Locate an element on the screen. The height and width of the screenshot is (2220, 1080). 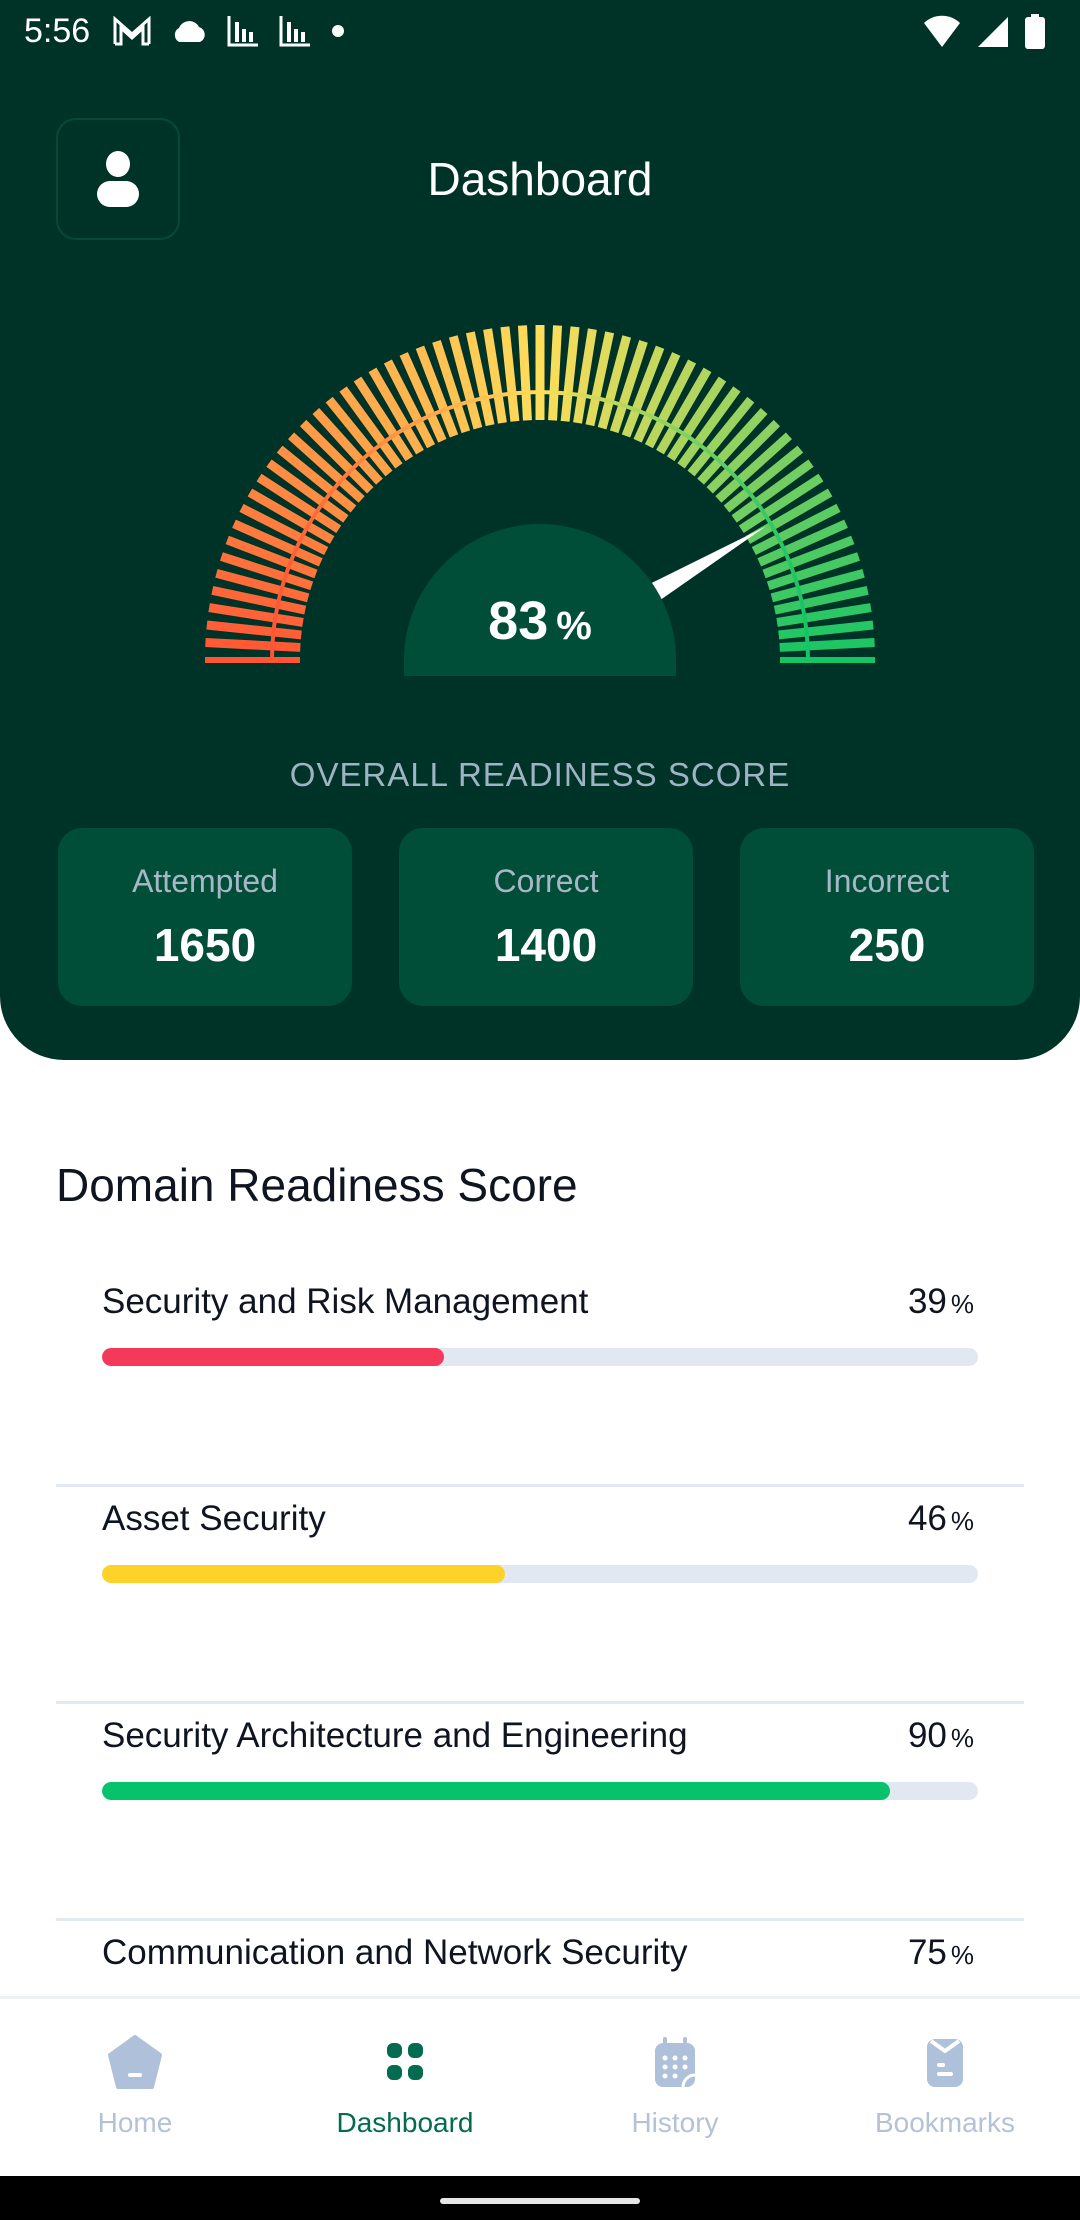
gauge-value: 83% is located at coordinates (540, 621).